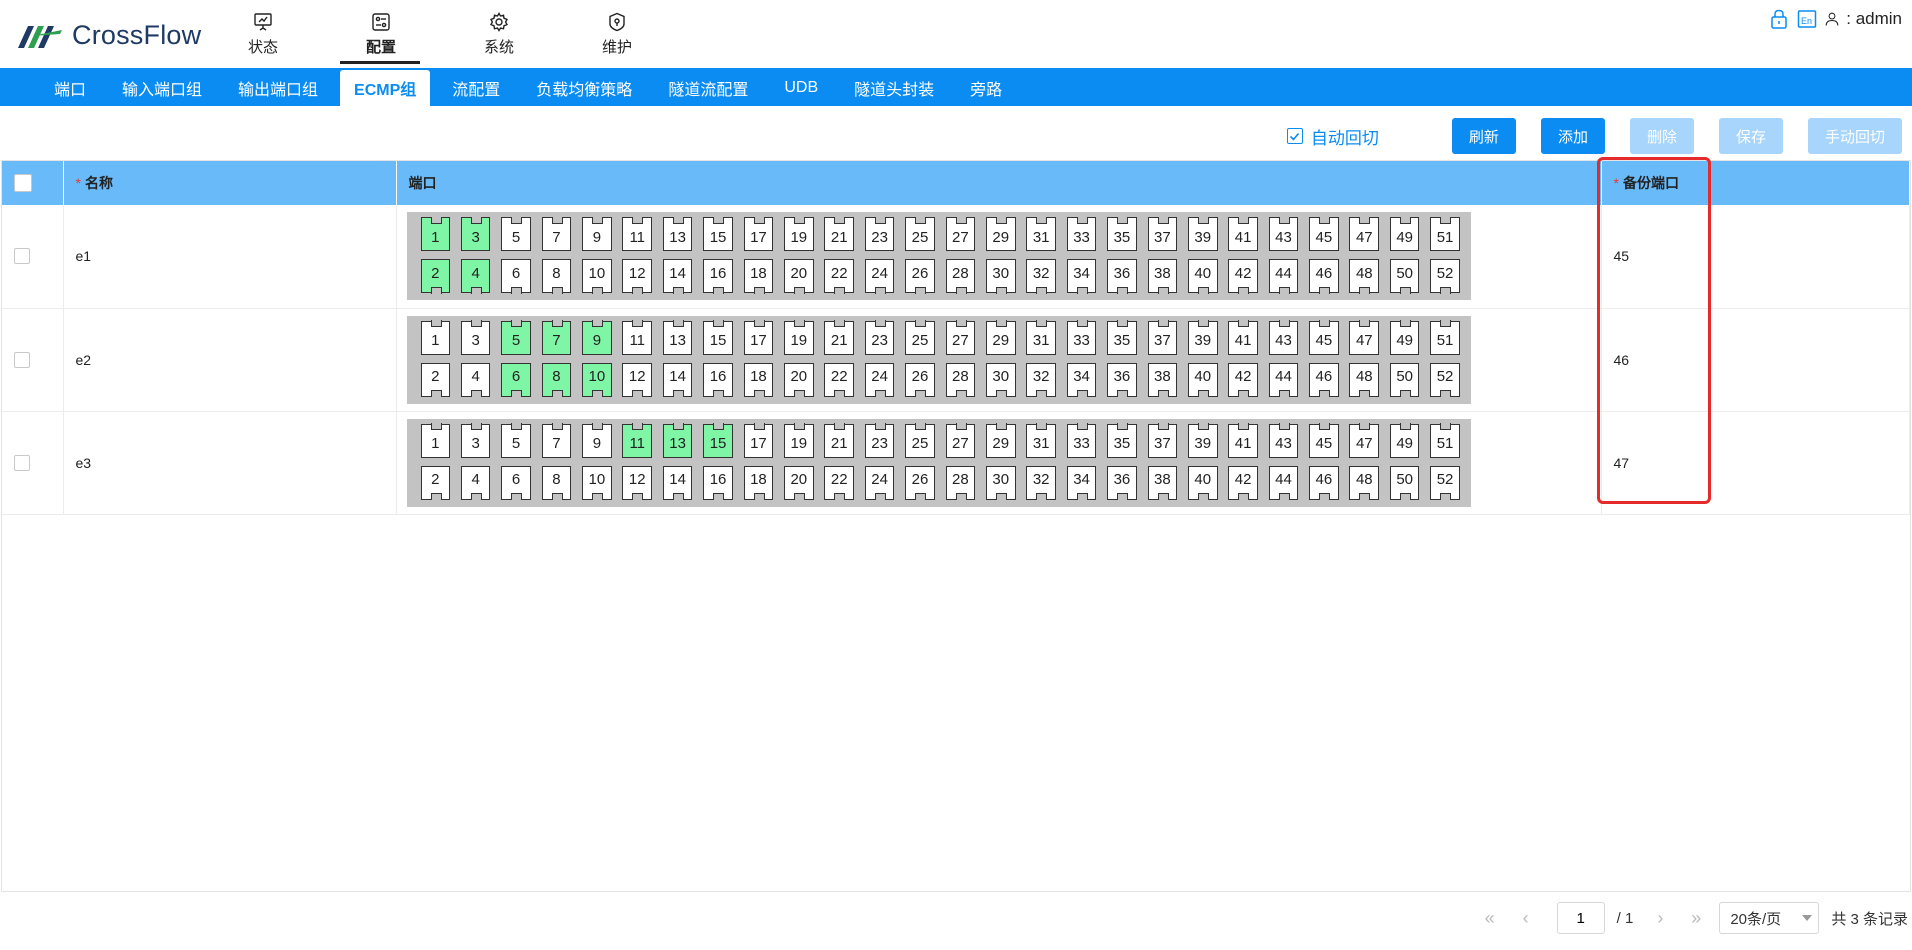  I want to click on logo: CrossFlow, so click(108, 35).